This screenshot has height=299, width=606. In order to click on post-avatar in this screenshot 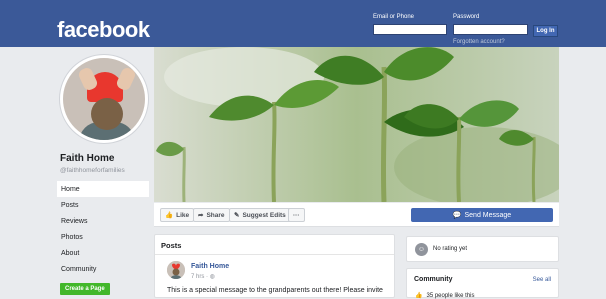, I will do `click(176, 270)`.